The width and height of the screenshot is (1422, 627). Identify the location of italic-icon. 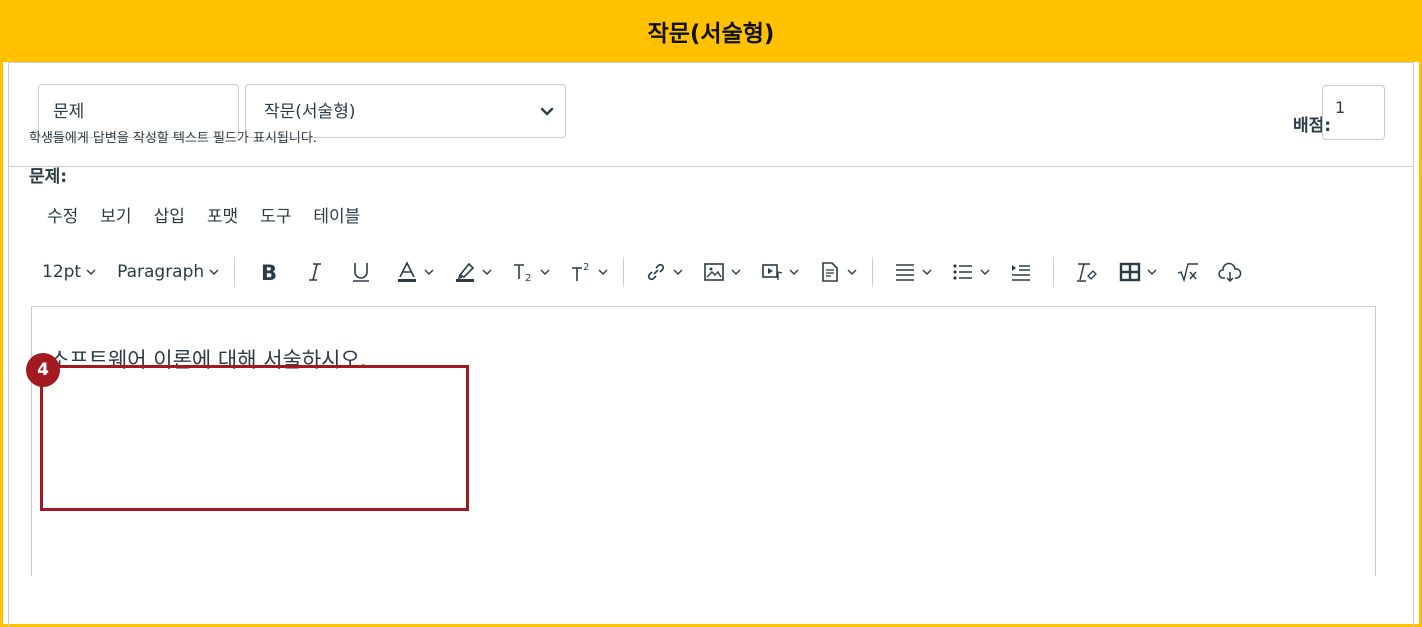
(315, 272).